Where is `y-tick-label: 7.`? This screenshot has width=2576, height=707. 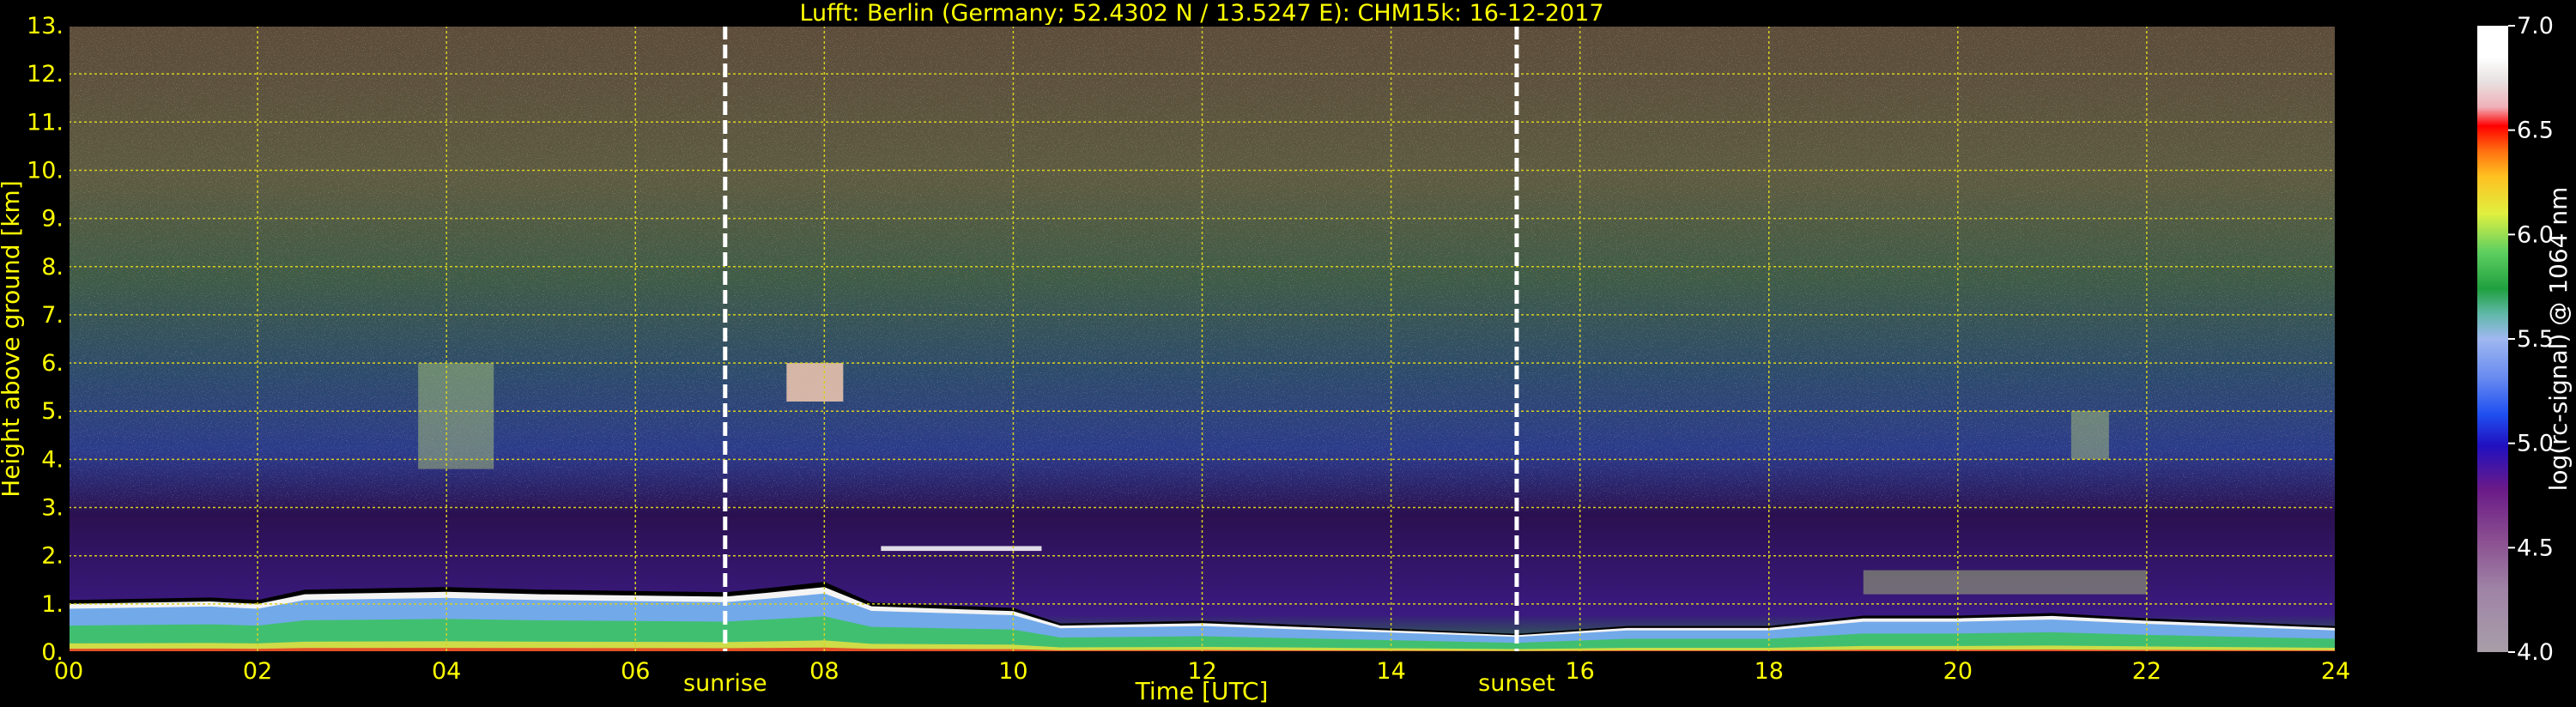 y-tick-label: 7. is located at coordinates (52, 316).